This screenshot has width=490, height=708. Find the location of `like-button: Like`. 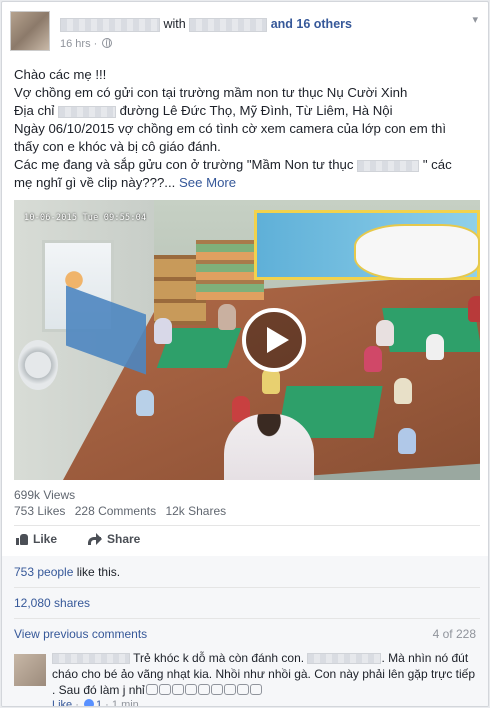

like-button: Like is located at coordinates (36, 539).